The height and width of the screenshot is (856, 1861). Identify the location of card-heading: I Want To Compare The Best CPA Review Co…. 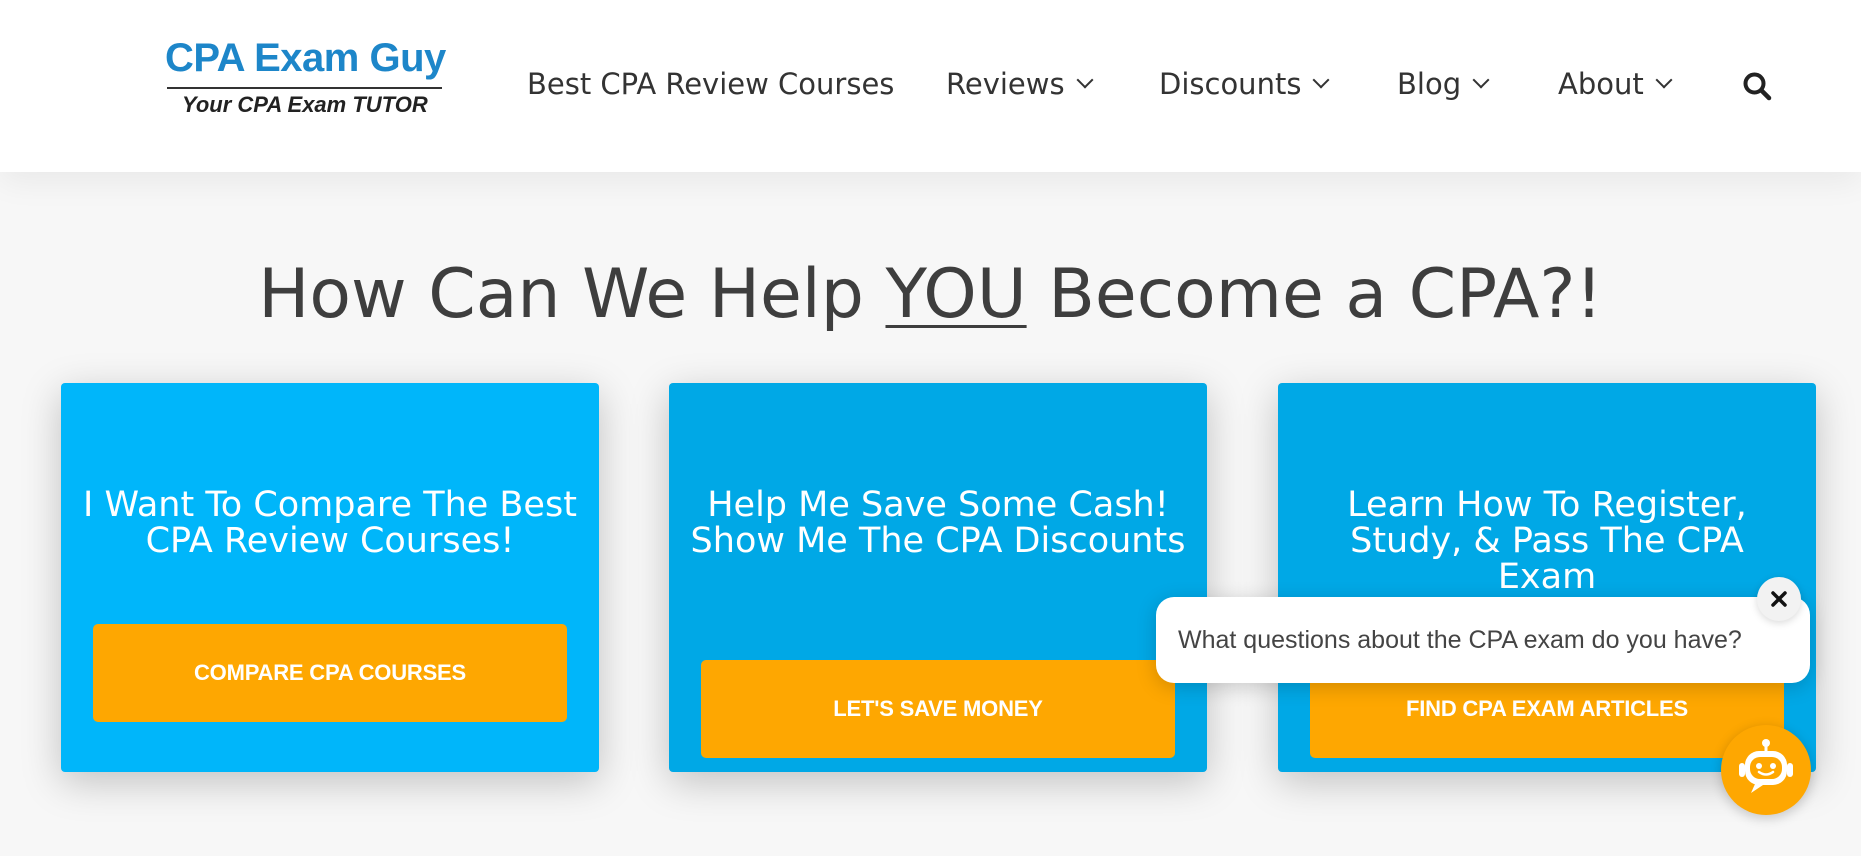
(330, 523).